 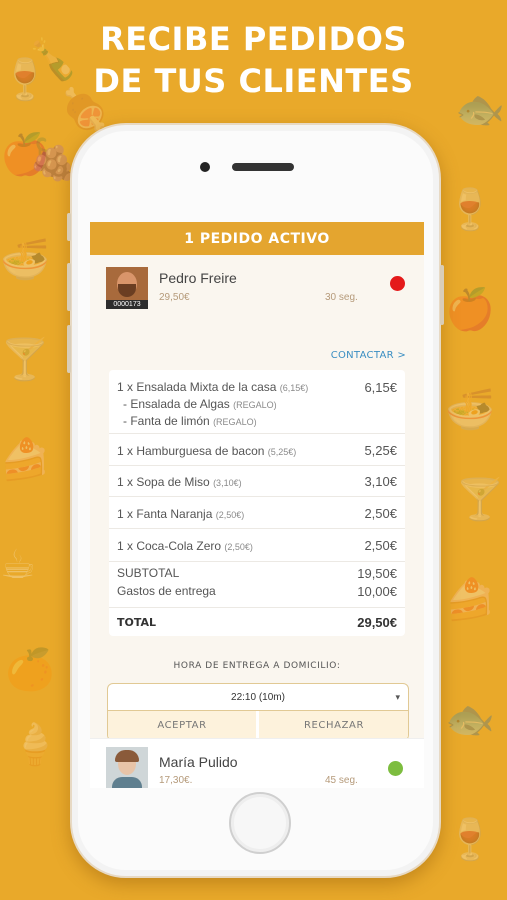 I want to click on home-button, so click(x=260, y=823).